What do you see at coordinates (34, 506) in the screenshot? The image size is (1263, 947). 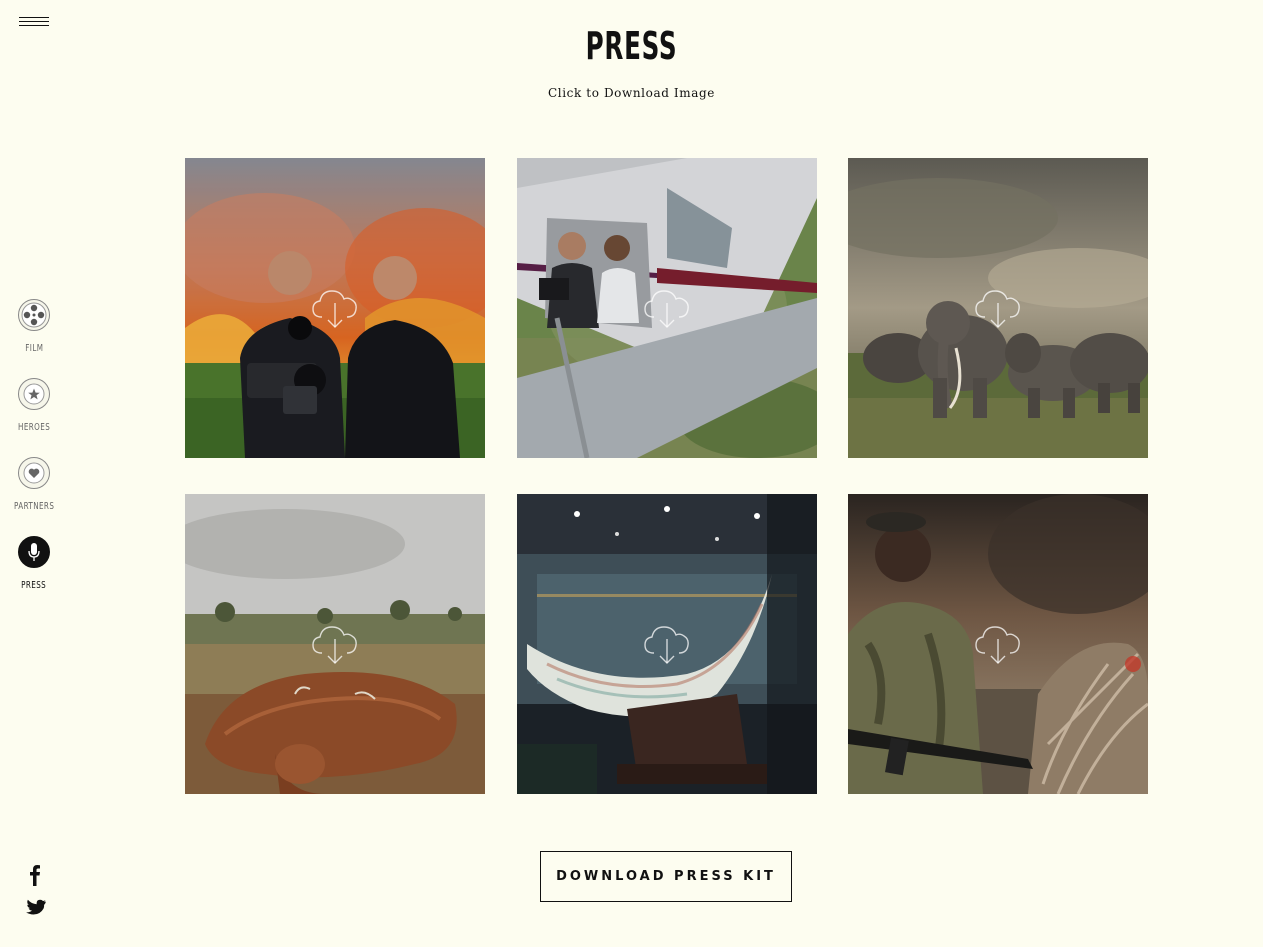 I see `nav-label-partners: PARTNERS` at bounding box center [34, 506].